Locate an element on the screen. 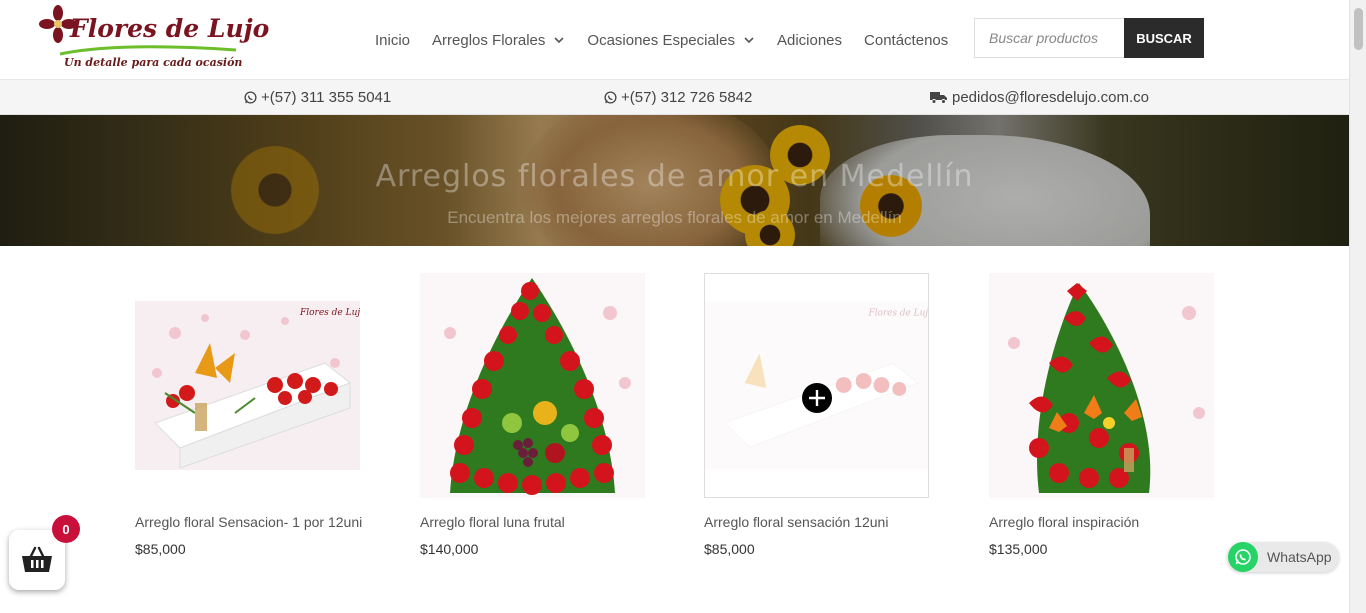 This screenshot has width=1366, height=613. product-card: Arreglo floral inspiración $135,000 is located at coordinates (1101, 415).